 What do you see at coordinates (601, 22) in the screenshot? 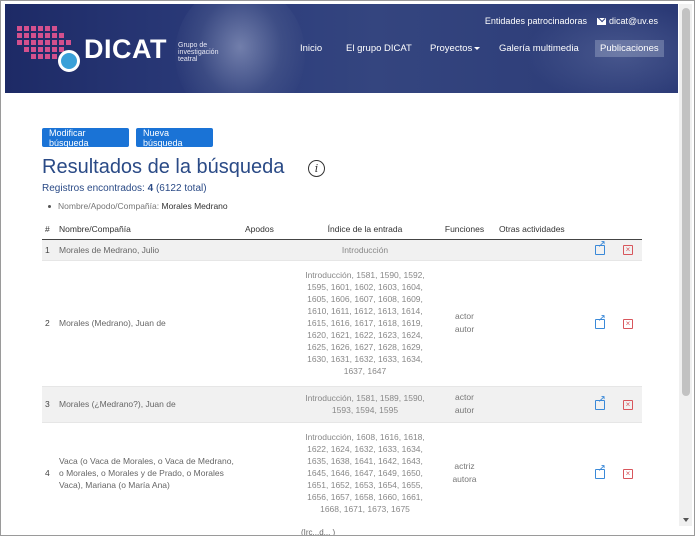
I see `envelope-icon` at bounding box center [601, 22].